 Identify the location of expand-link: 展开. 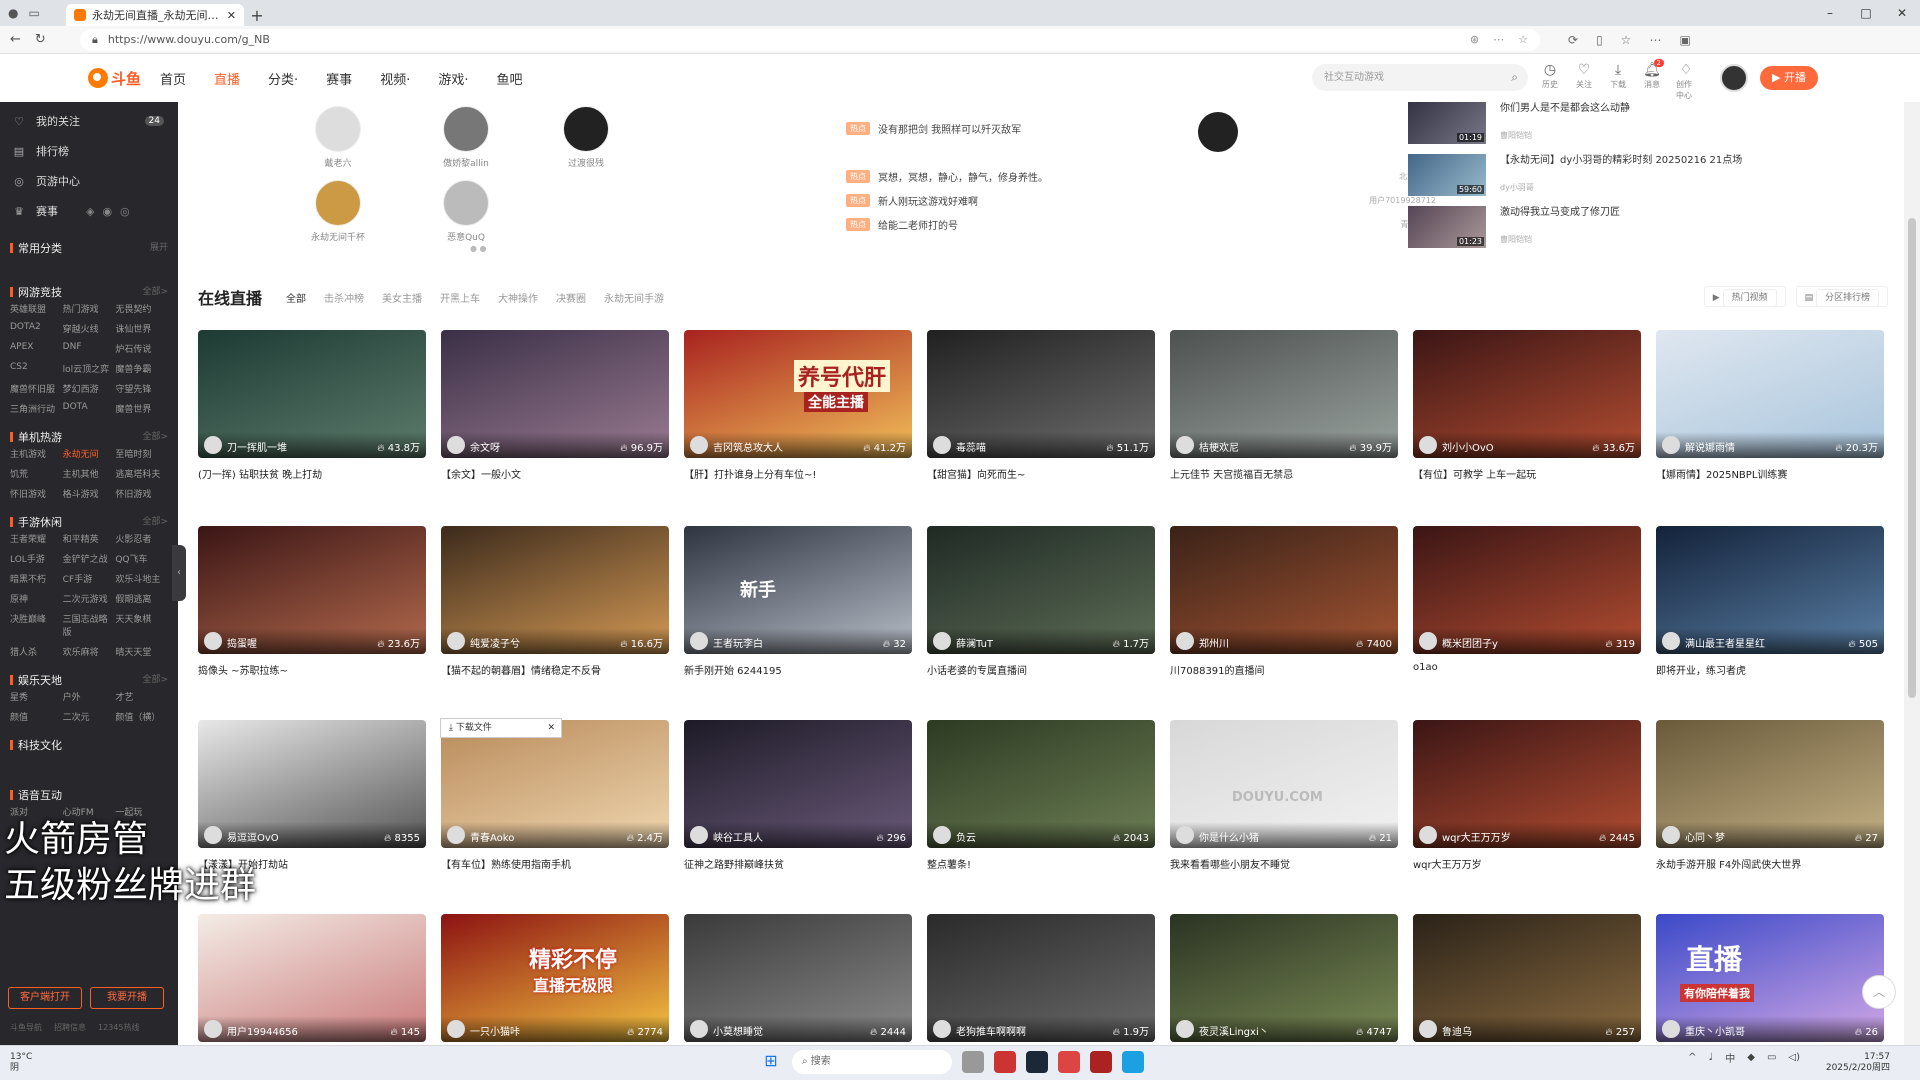
(159, 248).